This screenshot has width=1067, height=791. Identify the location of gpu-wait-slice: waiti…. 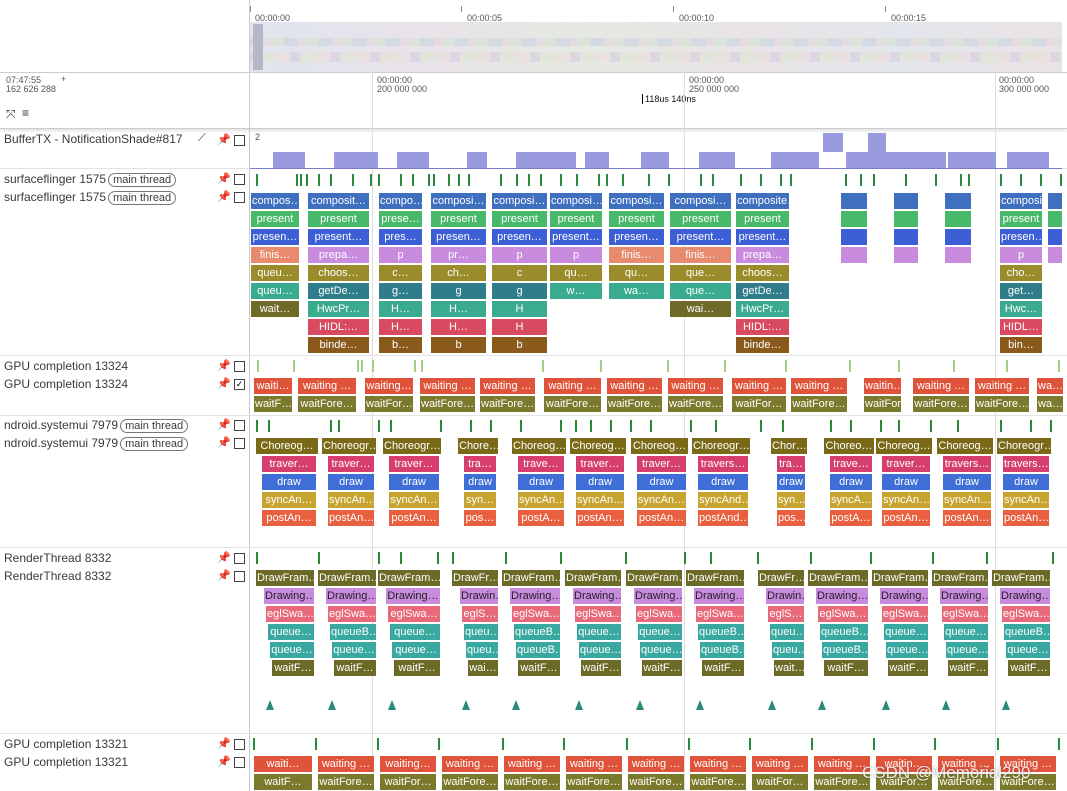
(273, 386).